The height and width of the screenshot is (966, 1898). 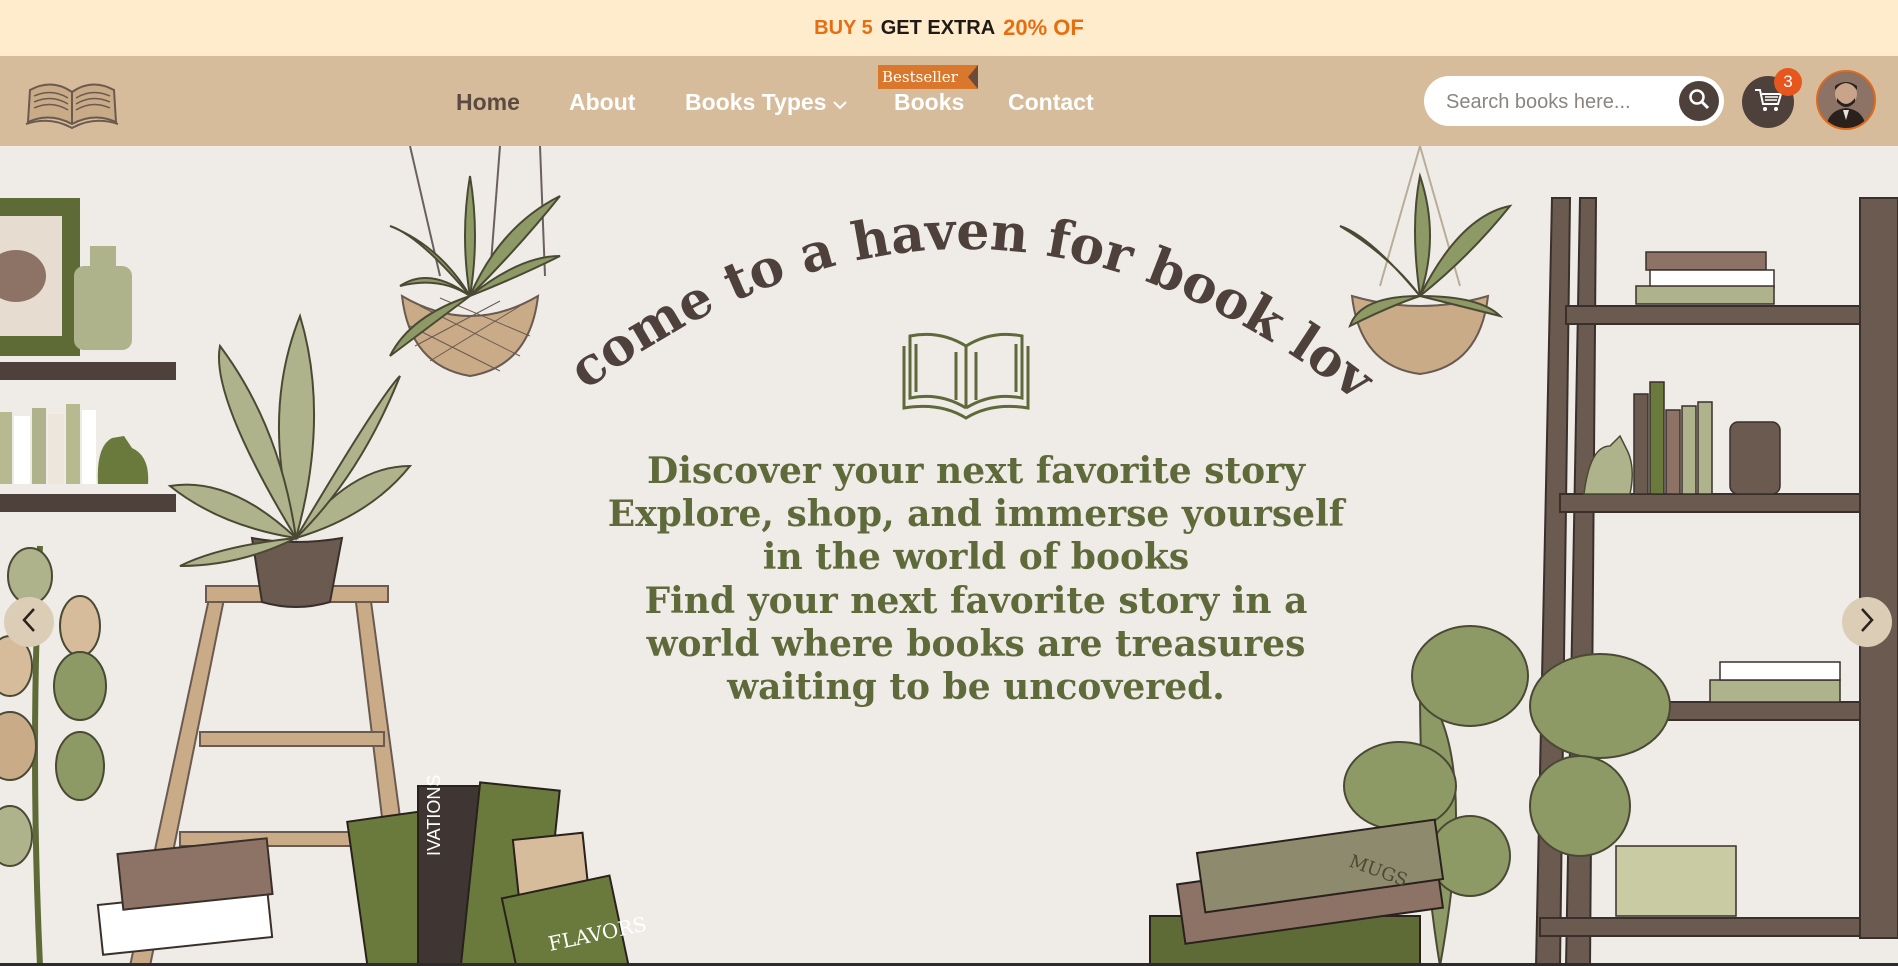 I want to click on bestseller-badge: Bestseller, so click(x=928, y=77).